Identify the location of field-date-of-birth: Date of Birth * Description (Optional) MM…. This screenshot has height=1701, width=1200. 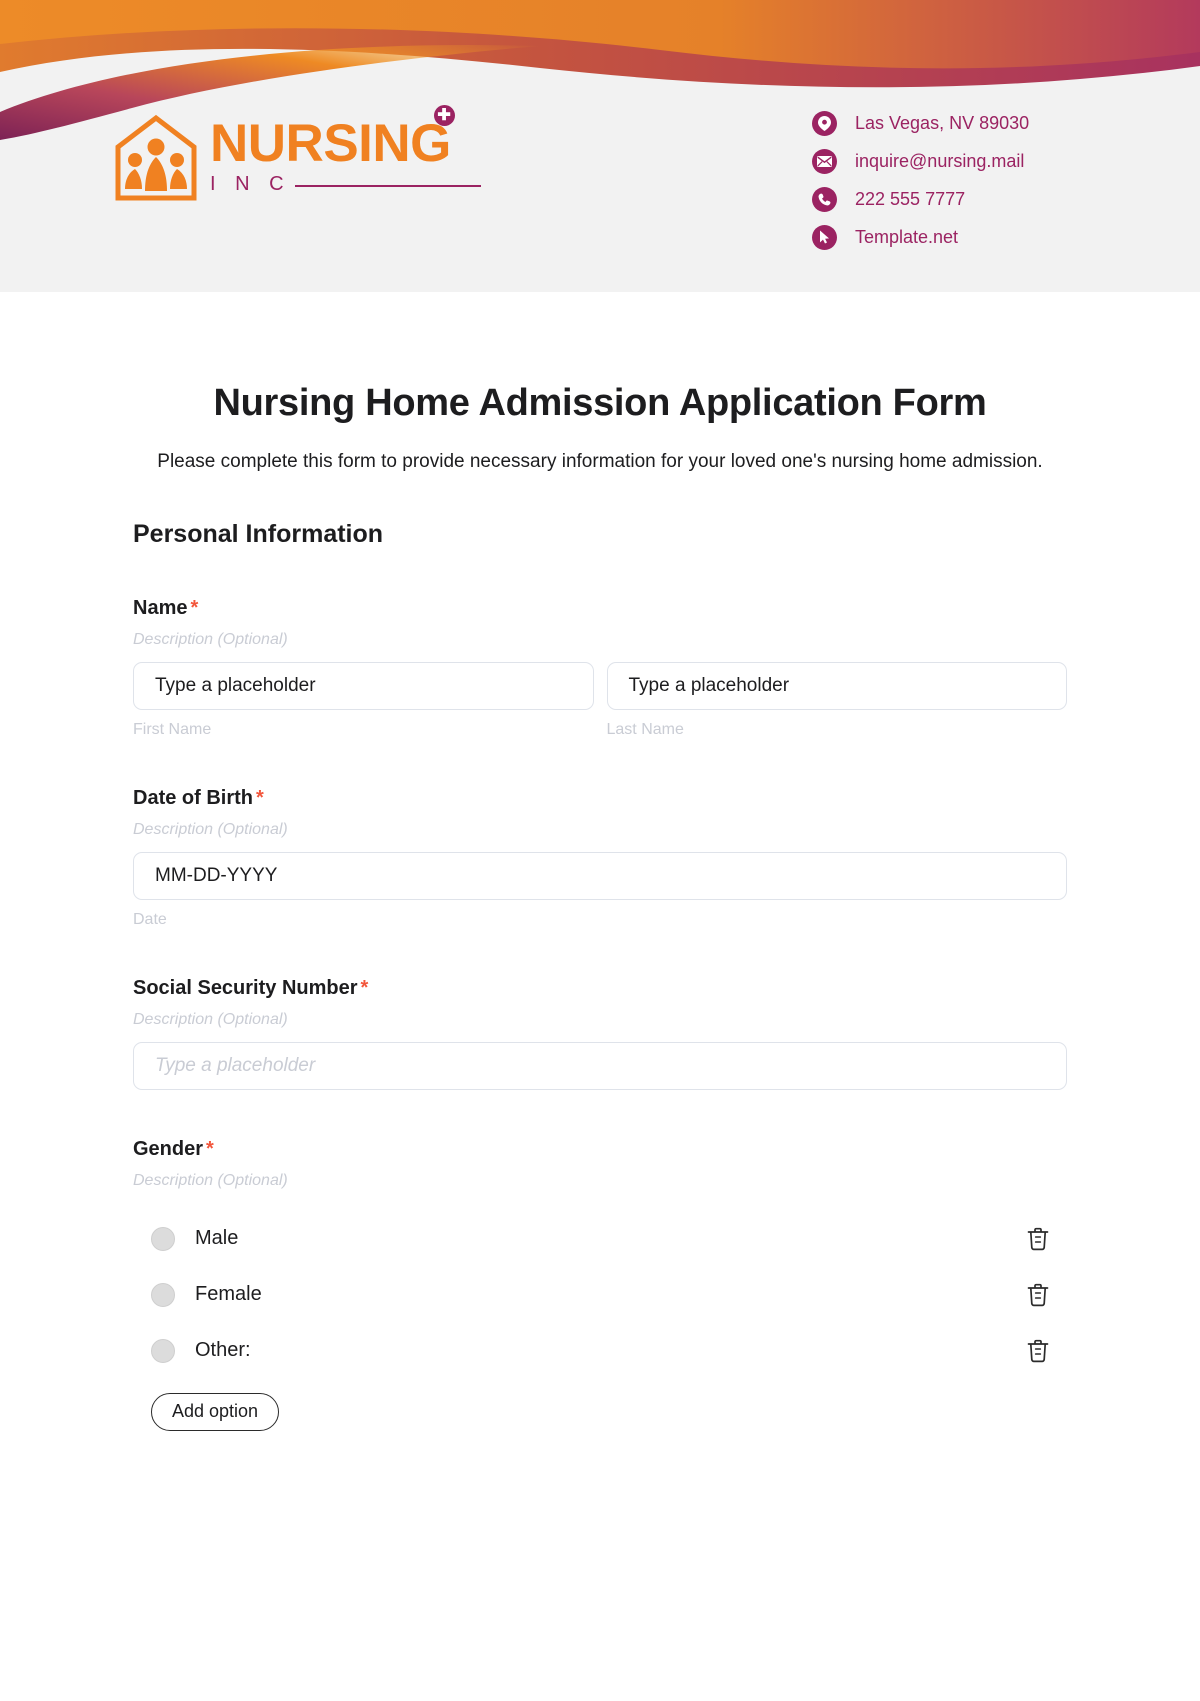
(600, 858).